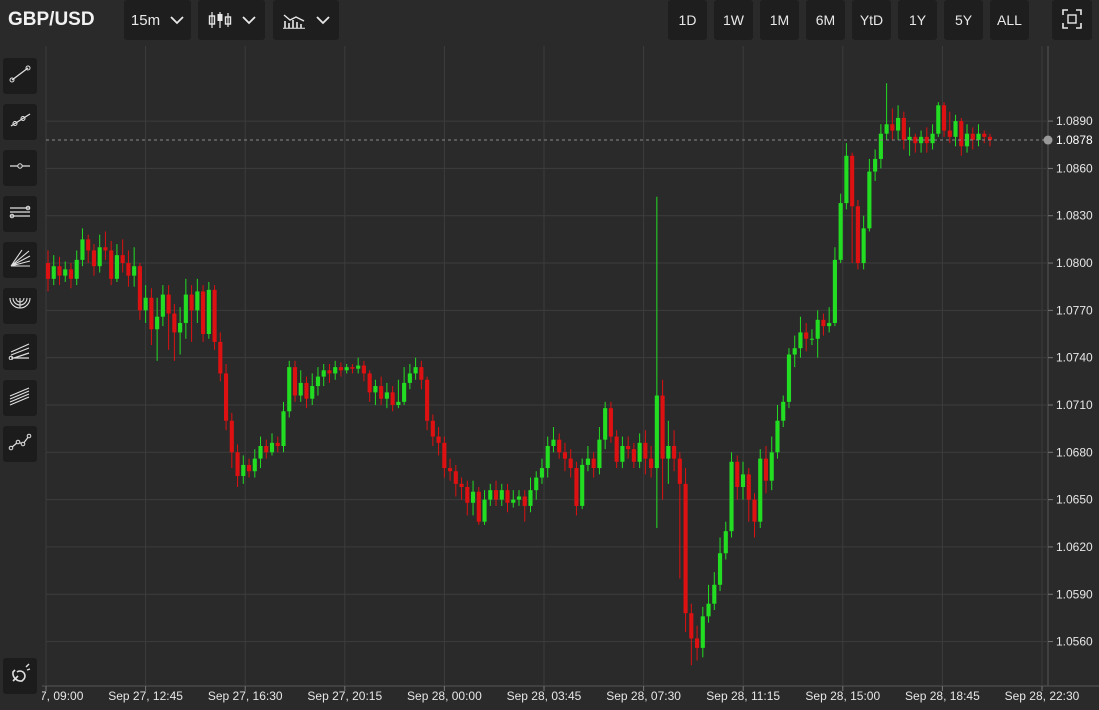  Describe the element at coordinates (306, 20) in the screenshot. I see `indicators-dropdown` at that location.